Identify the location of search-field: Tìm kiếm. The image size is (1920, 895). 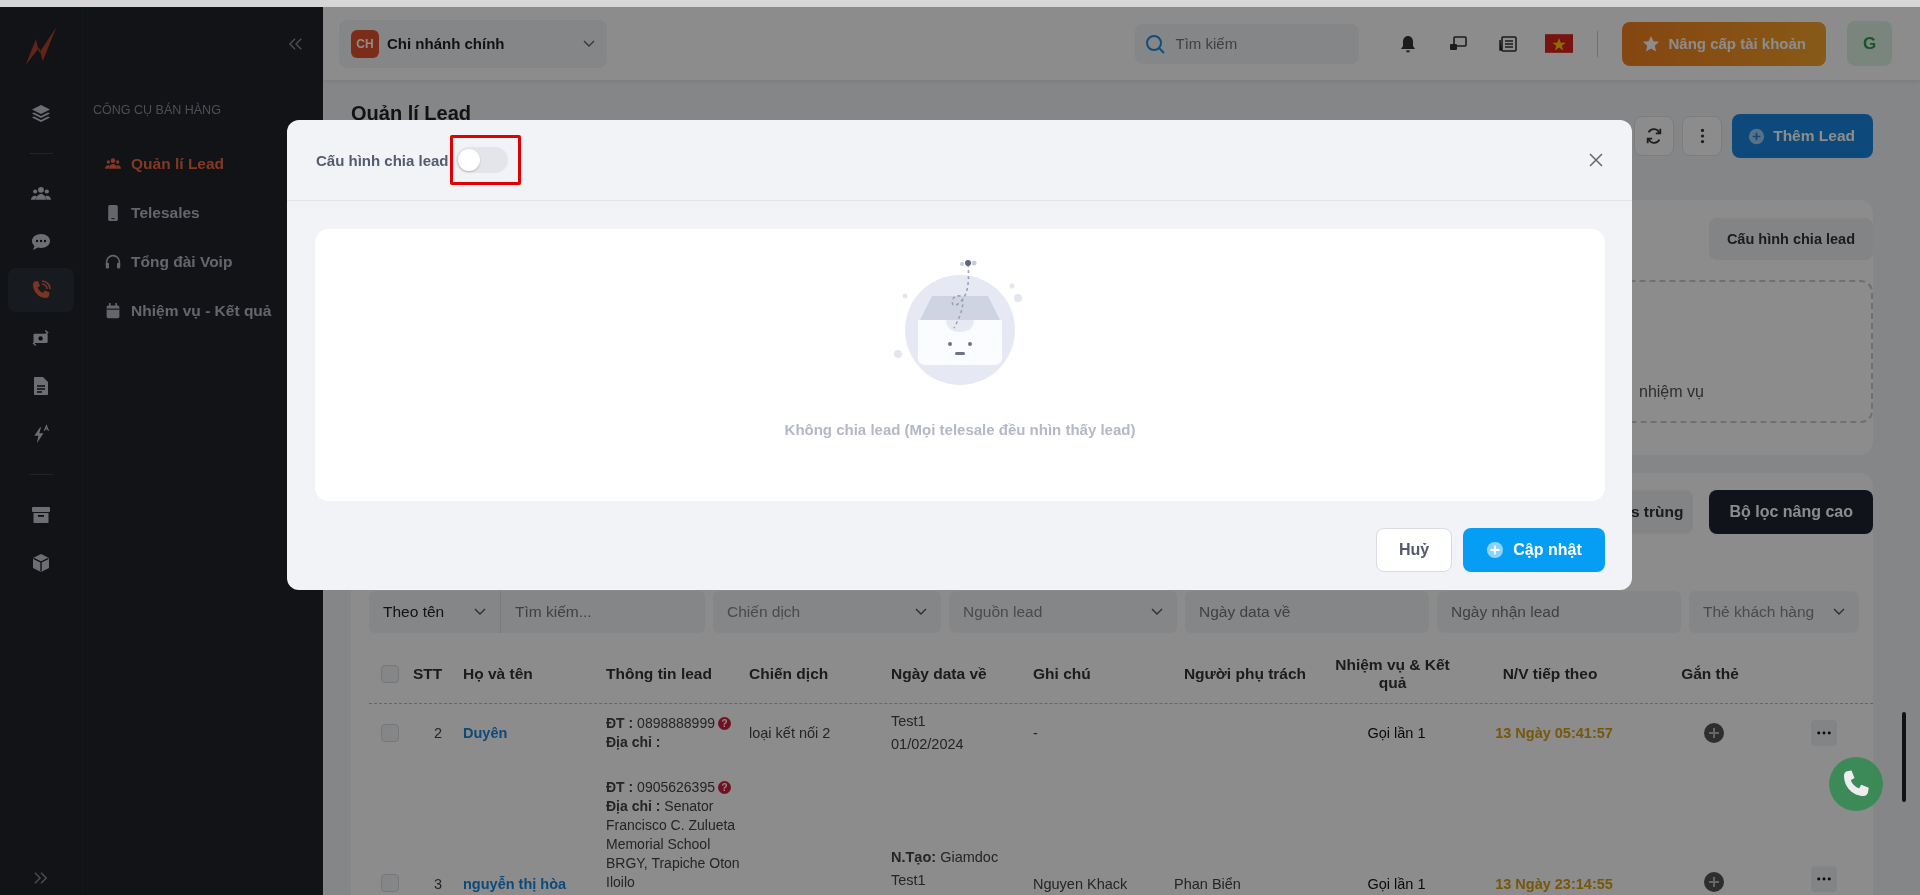
(1260, 43).